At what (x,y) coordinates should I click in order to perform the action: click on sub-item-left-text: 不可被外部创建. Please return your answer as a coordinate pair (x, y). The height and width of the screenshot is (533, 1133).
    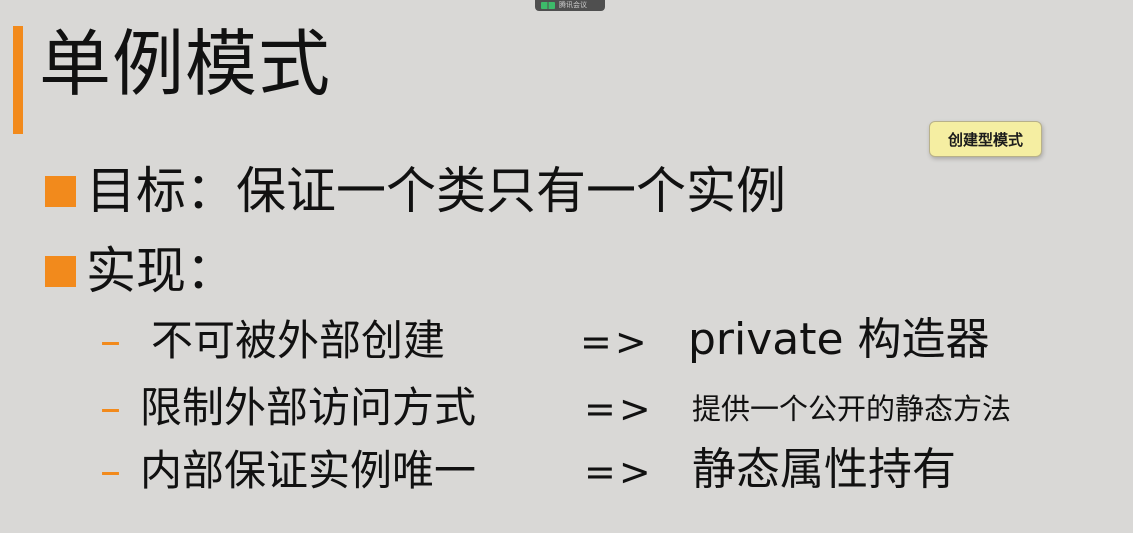
    Looking at the image, I should click on (298, 340).